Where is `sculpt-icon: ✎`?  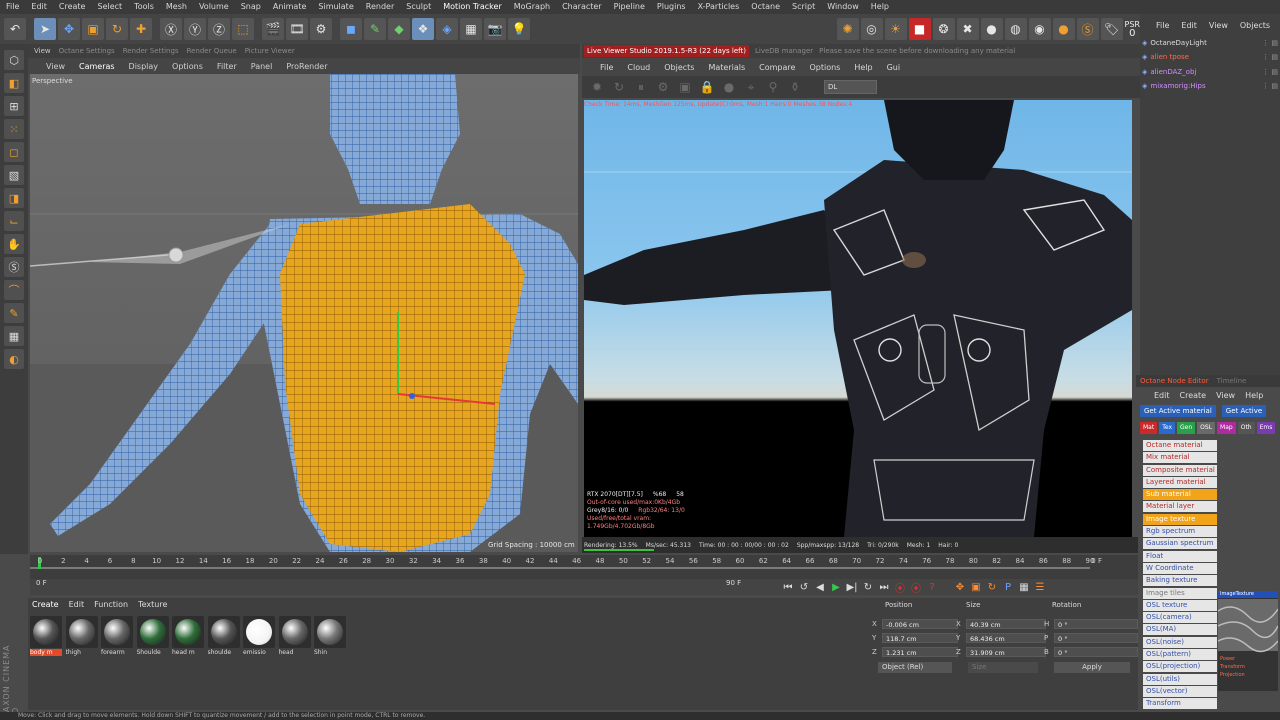
sculpt-icon: ✎ is located at coordinates (14, 313).